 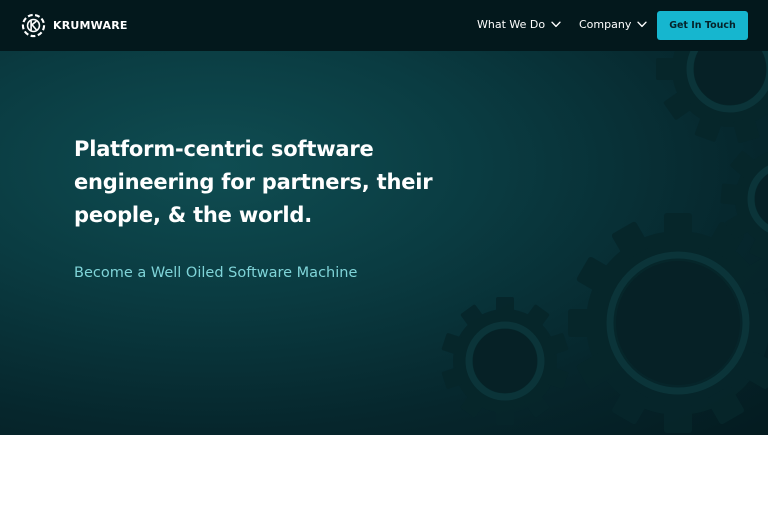 What do you see at coordinates (384, 25) in the screenshot?
I see `top-navbar: KRUMWARE What We Do Company Get In Touch` at bounding box center [384, 25].